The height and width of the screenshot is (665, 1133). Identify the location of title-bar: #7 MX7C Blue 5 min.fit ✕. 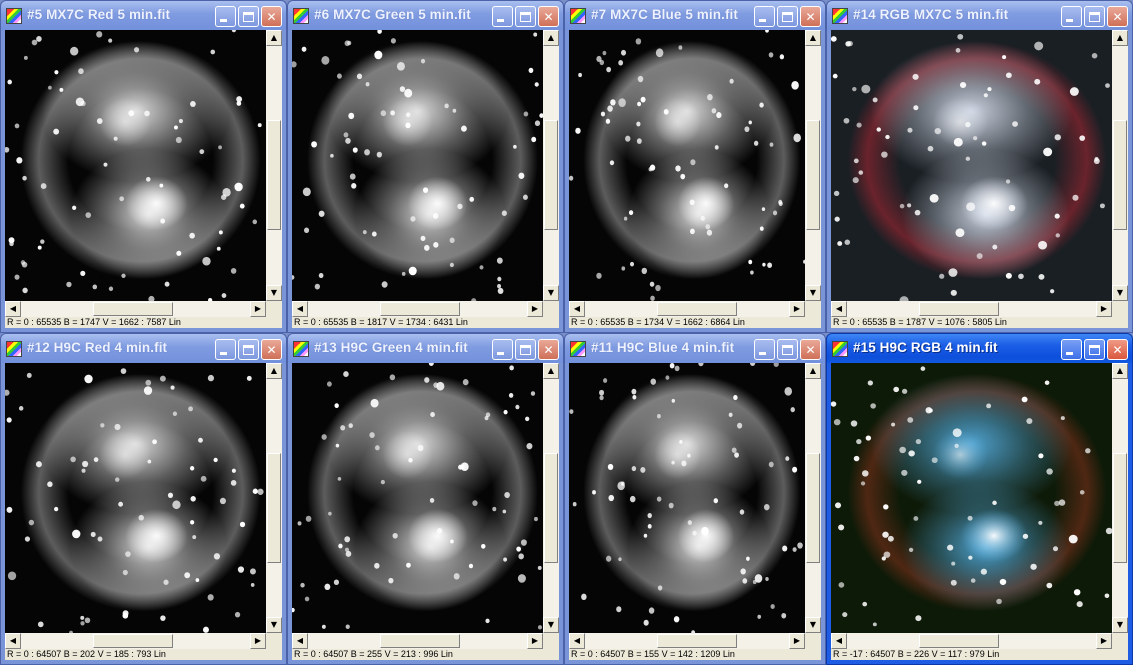
(695, 15).